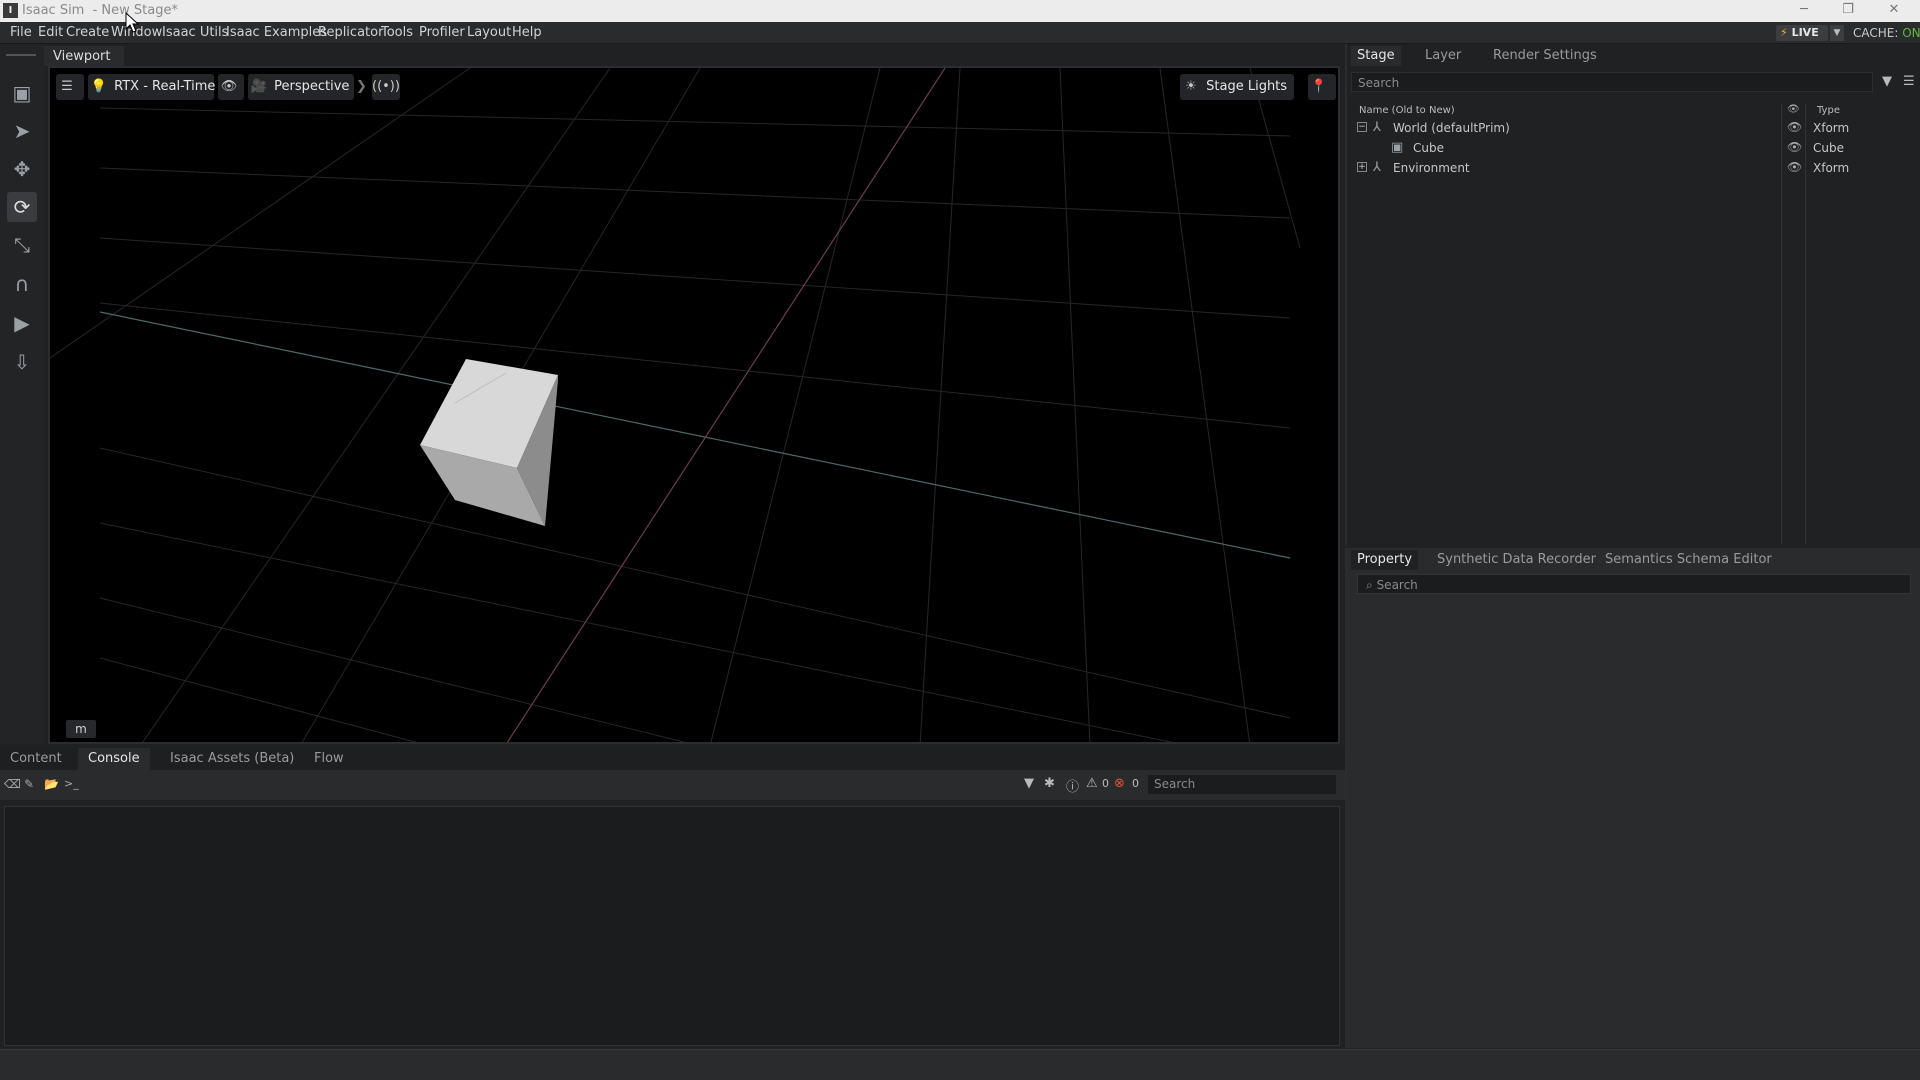  What do you see at coordinates (1376, 56) in the screenshot?
I see `tab-stage: Stage` at bounding box center [1376, 56].